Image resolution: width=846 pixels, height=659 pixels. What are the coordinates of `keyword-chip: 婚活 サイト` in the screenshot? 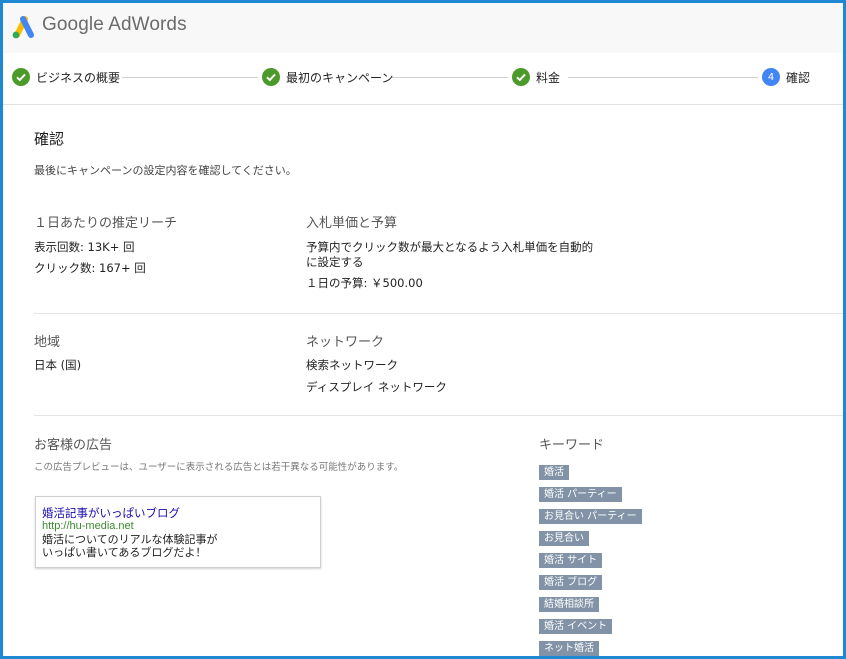 It's located at (571, 560).